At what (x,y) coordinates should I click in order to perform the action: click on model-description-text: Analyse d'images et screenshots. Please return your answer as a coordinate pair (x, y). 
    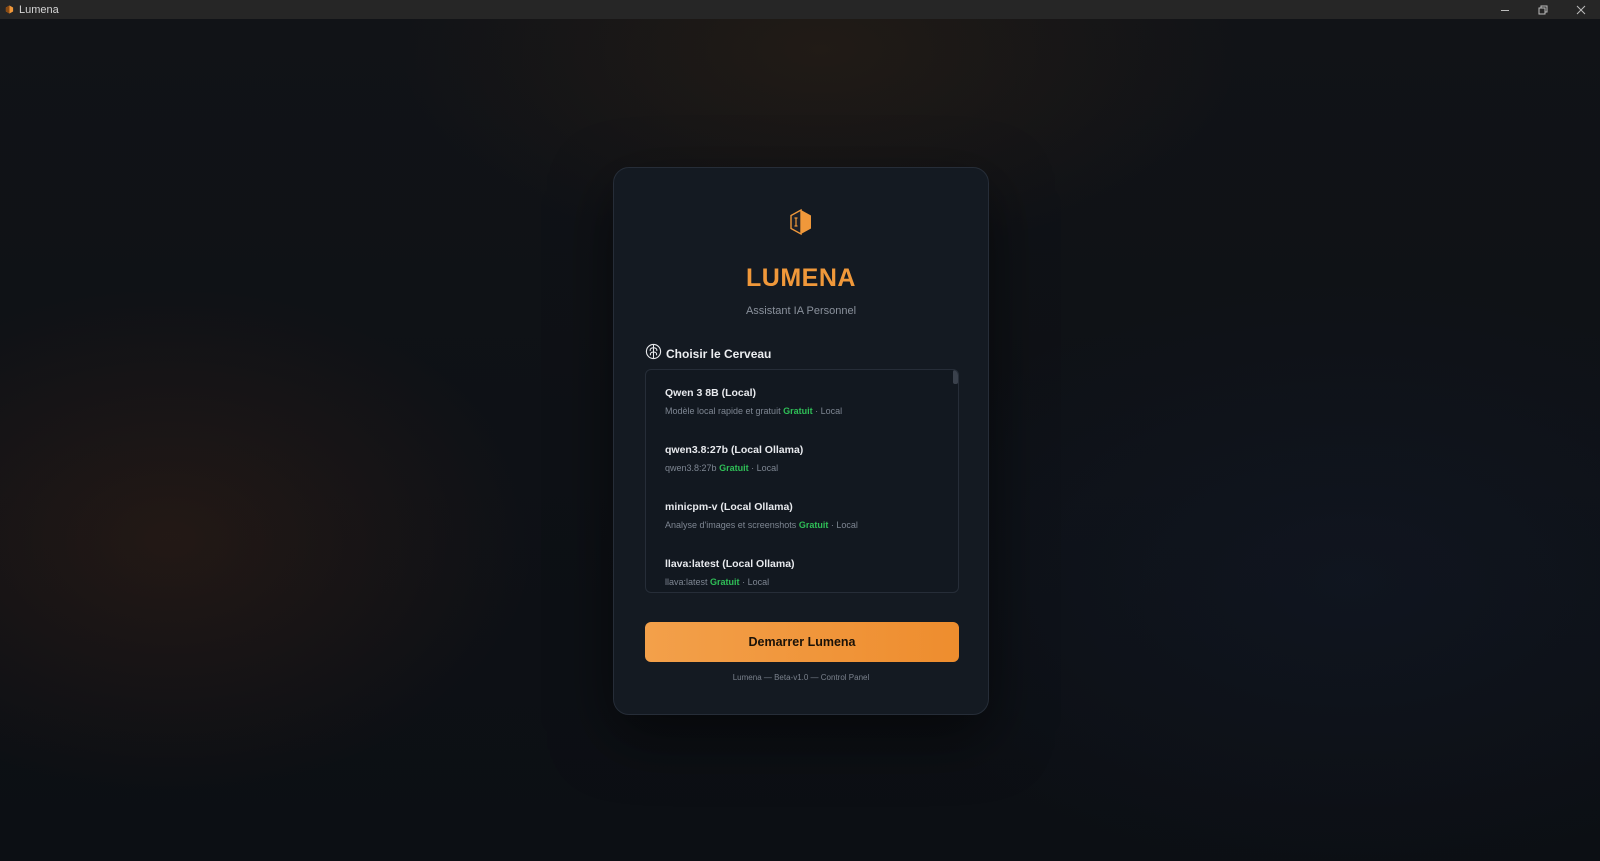
    Looking at the image, I should click on (731, 525).